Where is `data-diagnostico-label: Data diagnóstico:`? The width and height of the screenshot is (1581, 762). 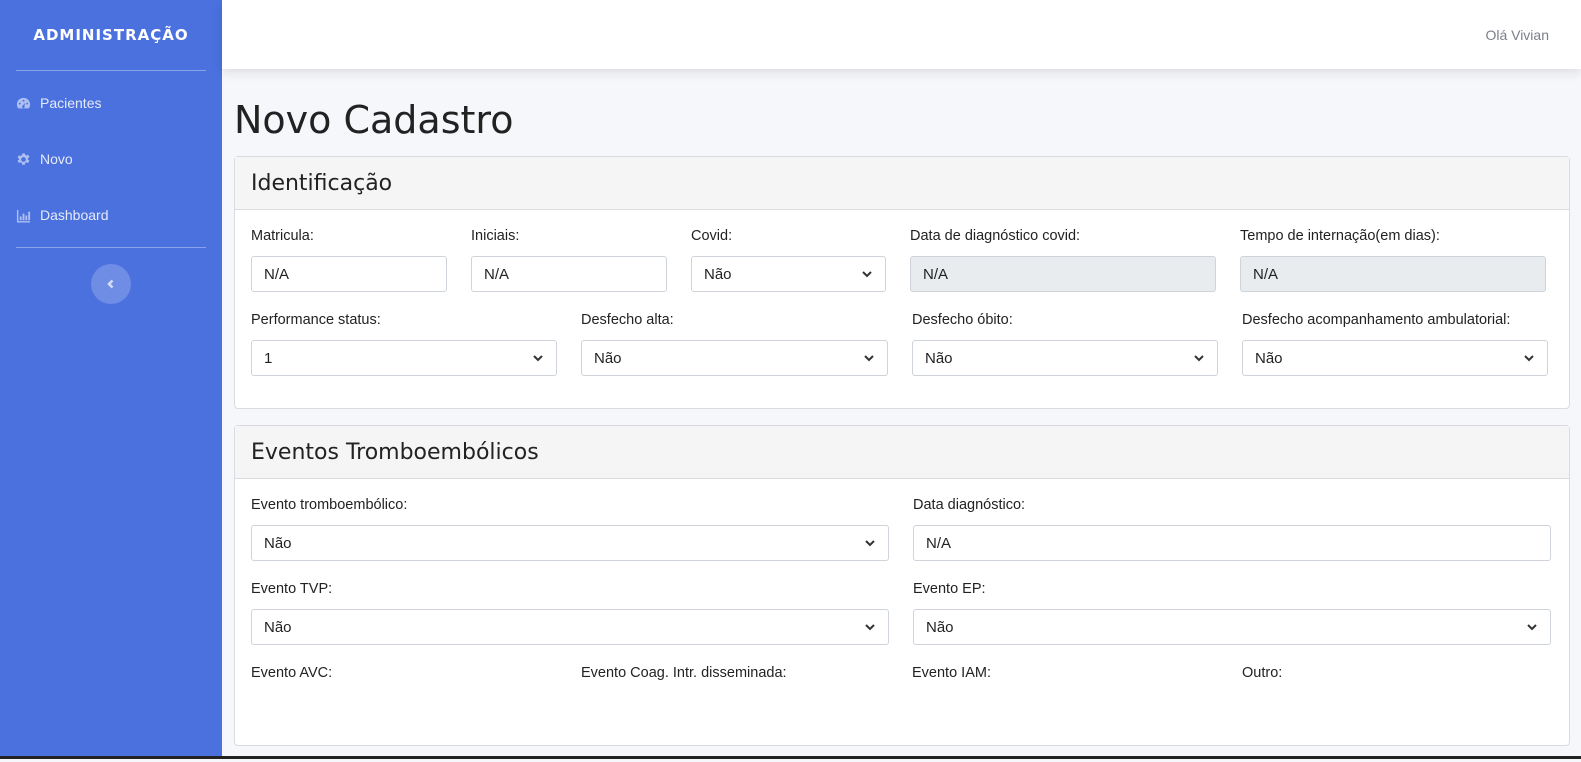
data-diagnostico-label: Data diagnóstico: is located at coordinates (969, 505).